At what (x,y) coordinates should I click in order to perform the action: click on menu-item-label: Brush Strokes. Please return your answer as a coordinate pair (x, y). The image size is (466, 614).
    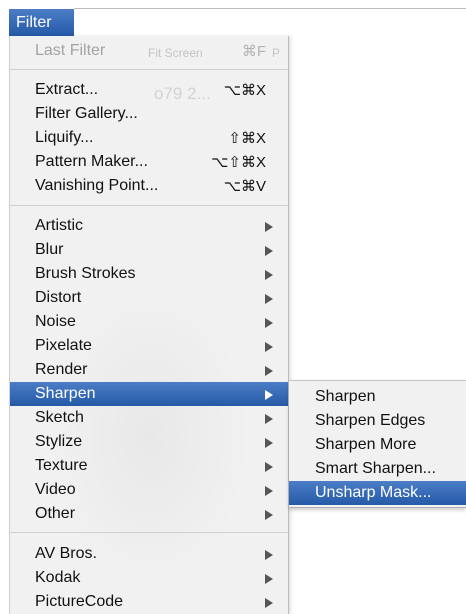
    Looking at the image, I should click on (85, 273).